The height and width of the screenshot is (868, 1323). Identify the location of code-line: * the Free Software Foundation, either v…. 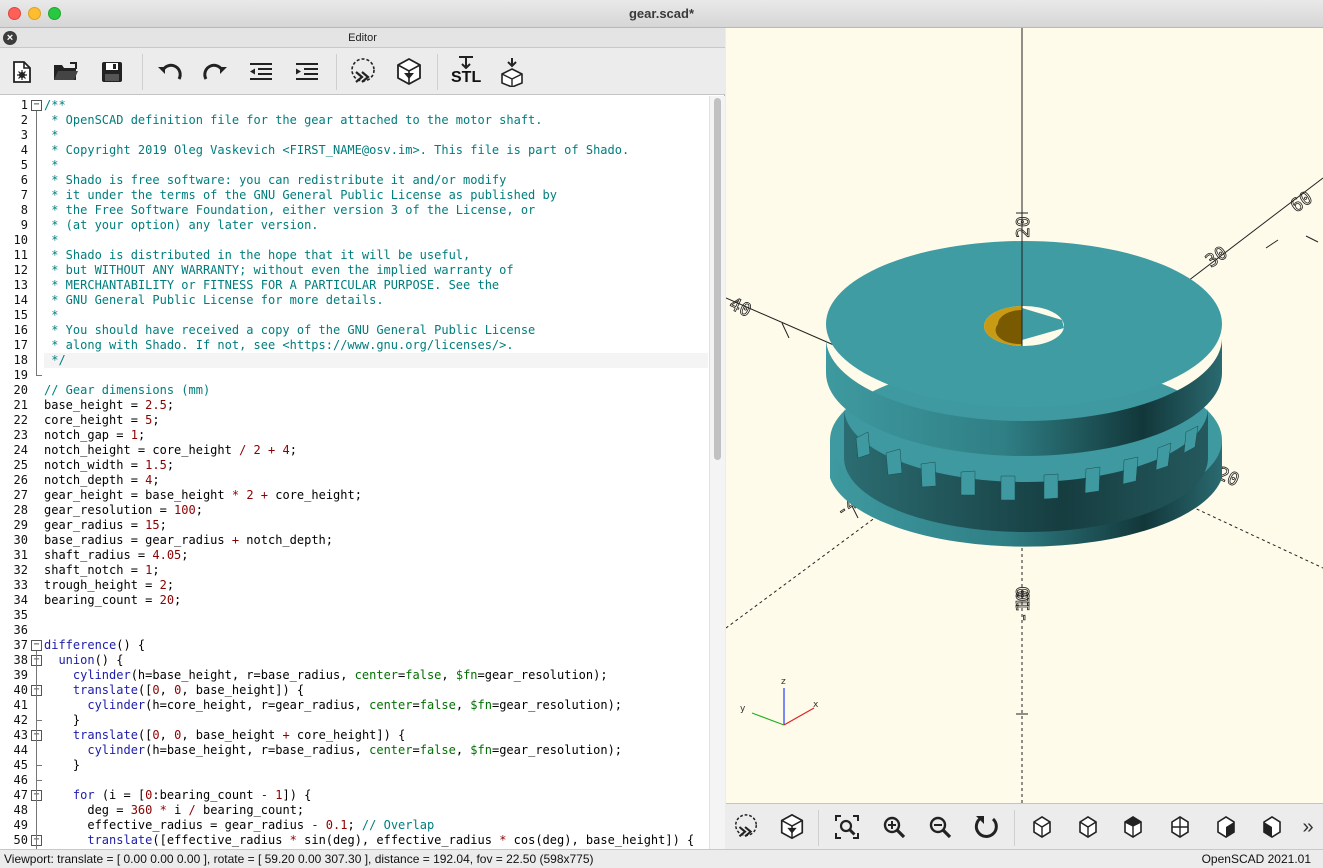
(290, 210).